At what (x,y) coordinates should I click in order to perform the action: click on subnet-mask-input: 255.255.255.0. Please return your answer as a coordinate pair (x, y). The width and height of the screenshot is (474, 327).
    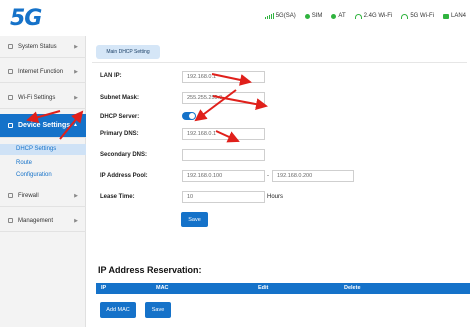
    Looking at the image, I should click on (223, 98).